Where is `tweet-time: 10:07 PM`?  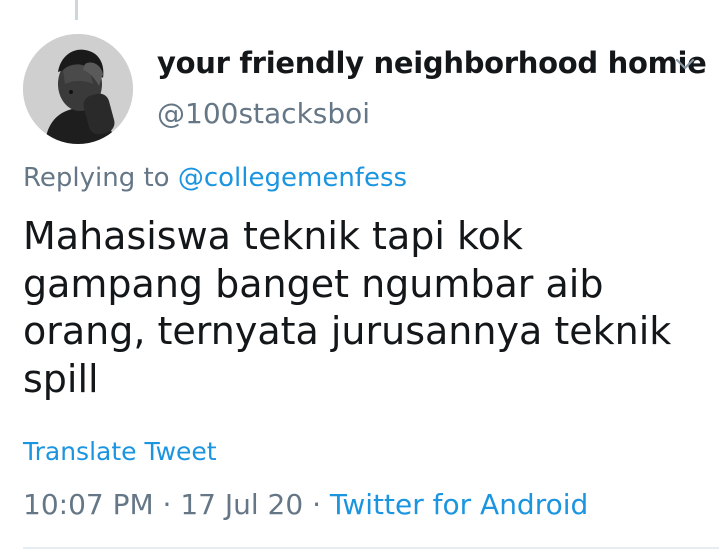 tweet-time: 10:07 PM is located at coordinates (88, 504).